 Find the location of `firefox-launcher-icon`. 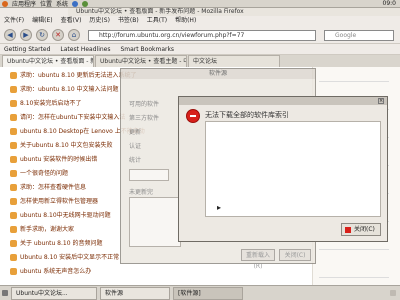

firefox-launcher-icon is located at coordinates (75, 3).